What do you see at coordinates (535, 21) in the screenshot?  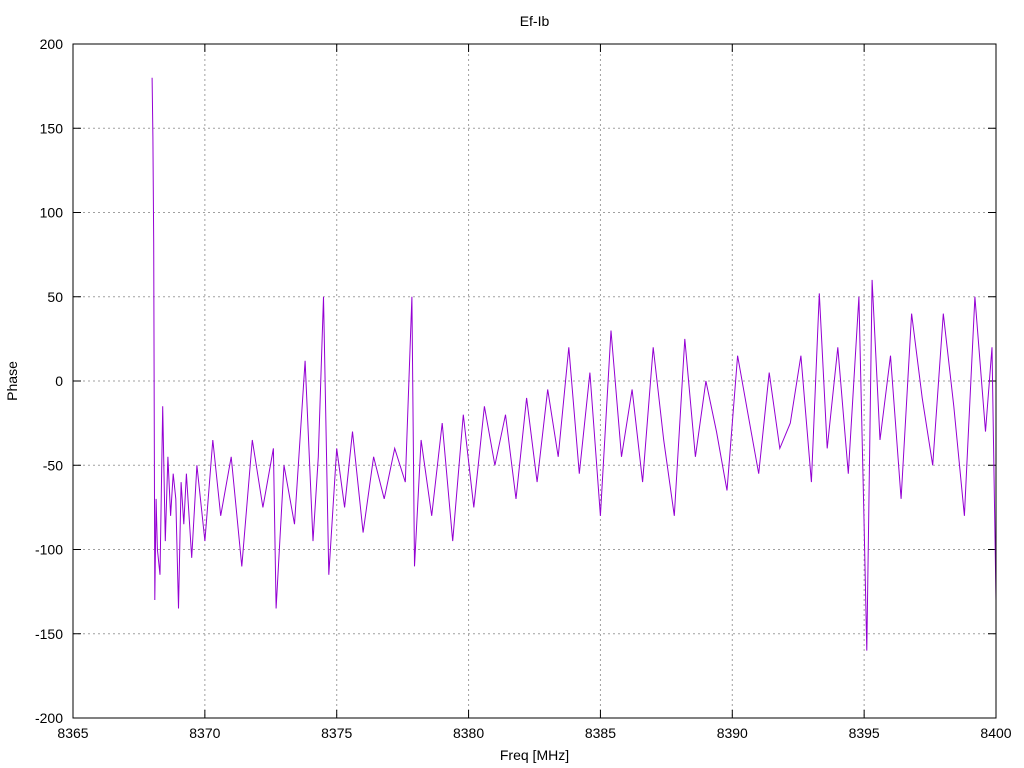 I see `chart-title: Ef-Ib` at bounding box center [535, 21].